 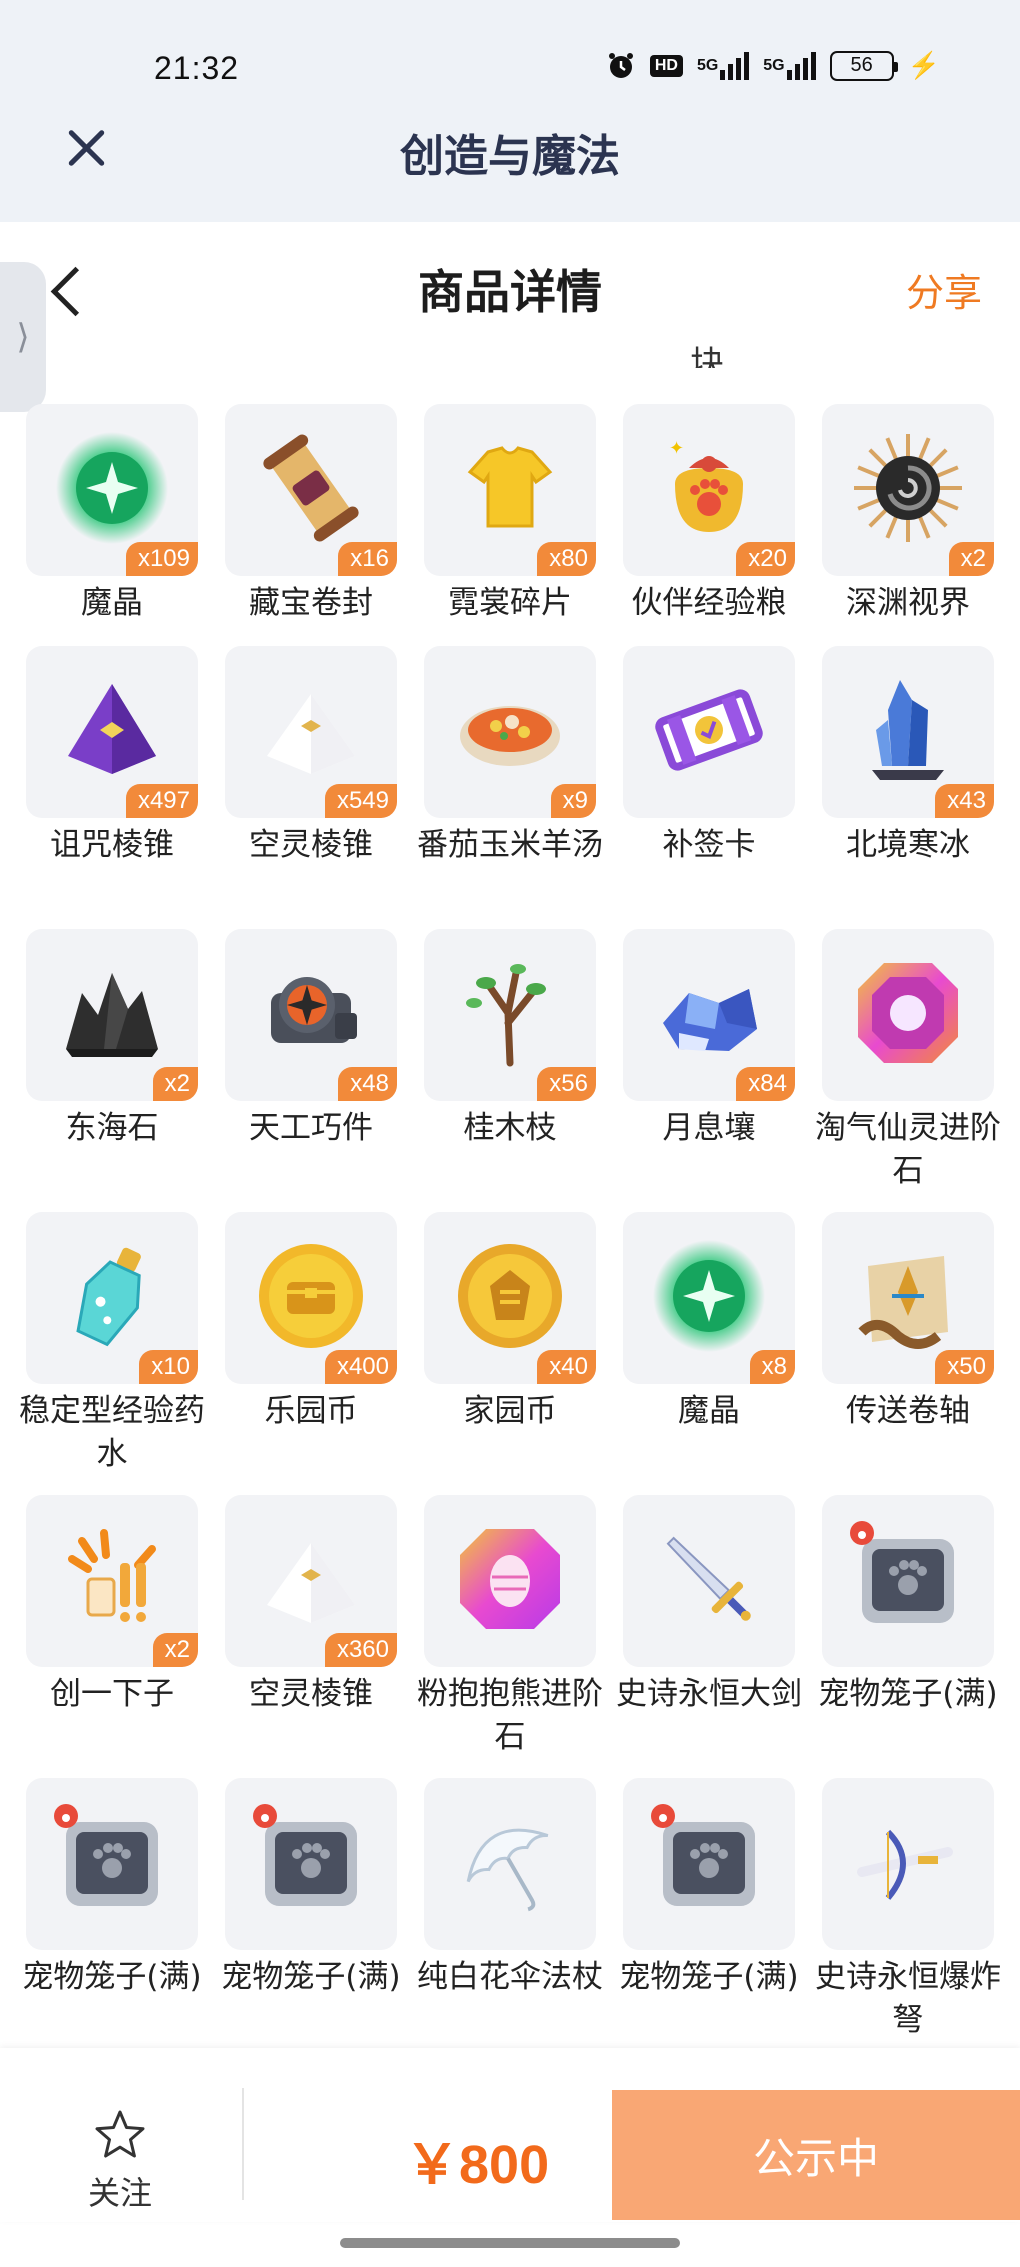 What do you see at coordinates (510, 1581) in the screenshot?
I see `pink-egg-gem-icon` at bounding box center [510, 1581].